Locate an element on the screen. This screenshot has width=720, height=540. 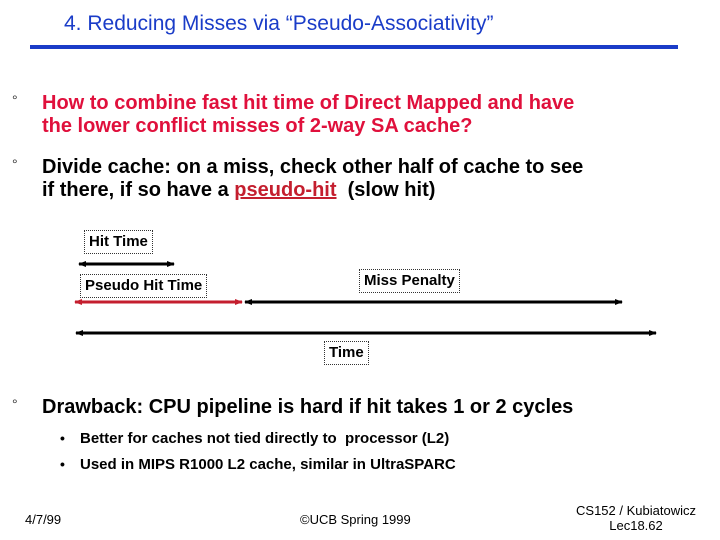
miss-penalty-label: Miss Penalty is located at coordinates (409, 281).